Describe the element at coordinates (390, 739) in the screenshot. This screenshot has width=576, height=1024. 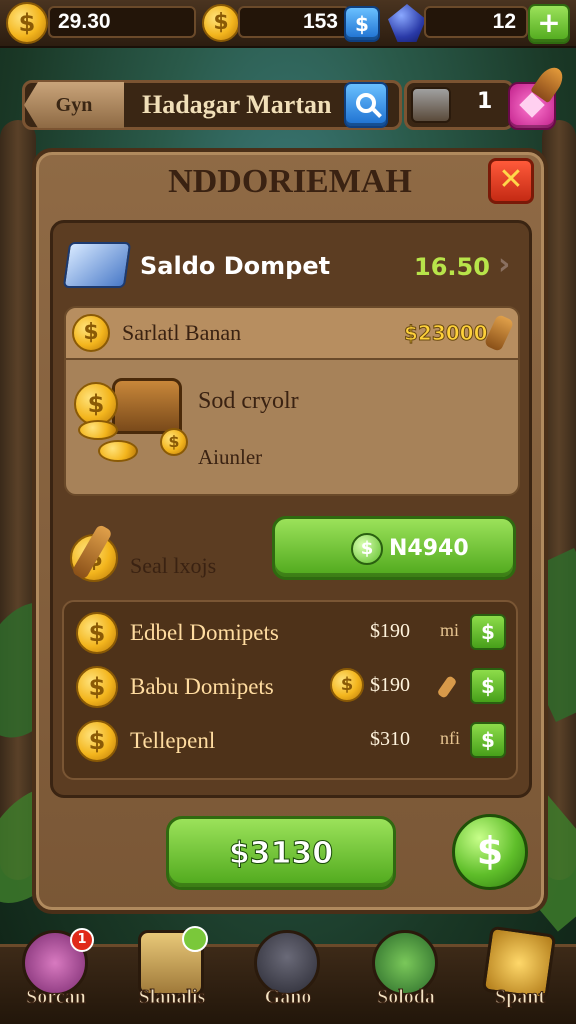
I see `list-item-amount: $310` at that location.